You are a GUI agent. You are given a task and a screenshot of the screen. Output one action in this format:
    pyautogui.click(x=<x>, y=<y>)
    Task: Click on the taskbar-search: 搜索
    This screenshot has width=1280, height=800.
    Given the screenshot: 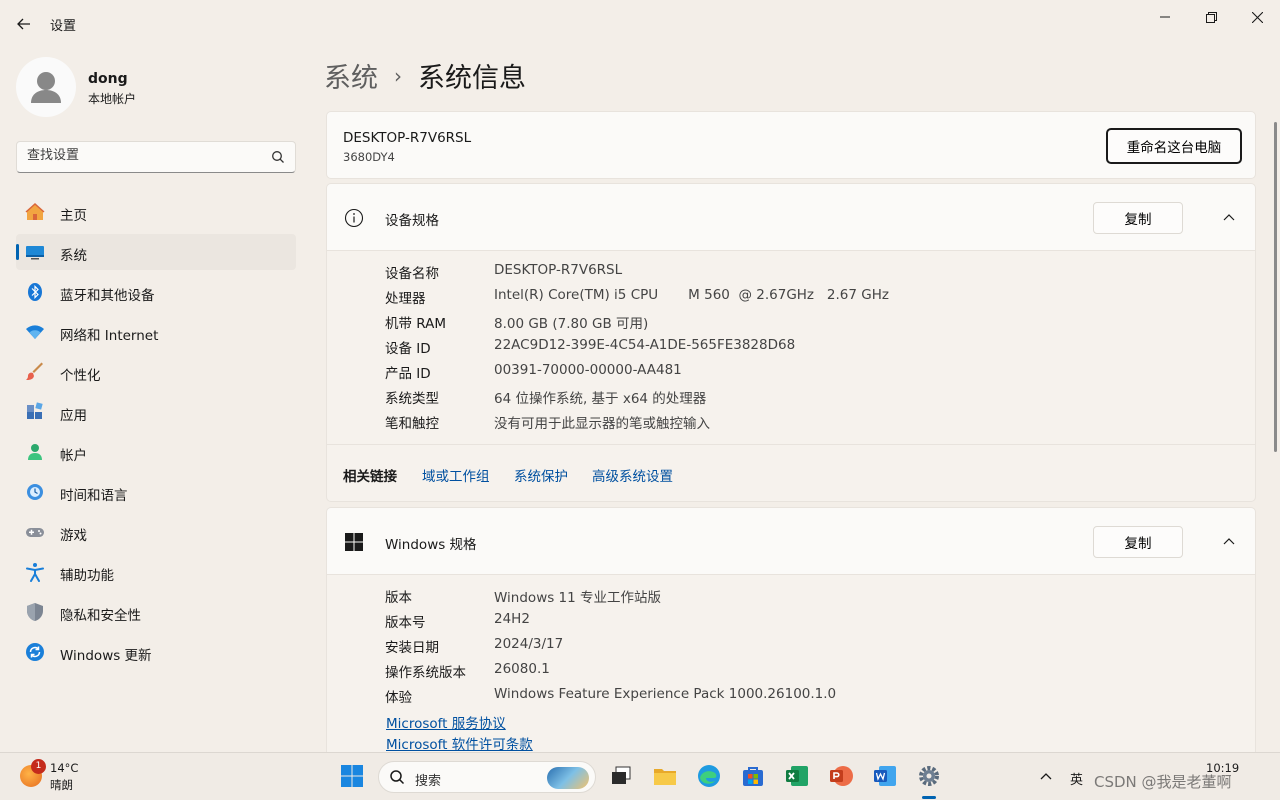 What is the action you would take?
    pyautogui.click(x=487, y=777)
    